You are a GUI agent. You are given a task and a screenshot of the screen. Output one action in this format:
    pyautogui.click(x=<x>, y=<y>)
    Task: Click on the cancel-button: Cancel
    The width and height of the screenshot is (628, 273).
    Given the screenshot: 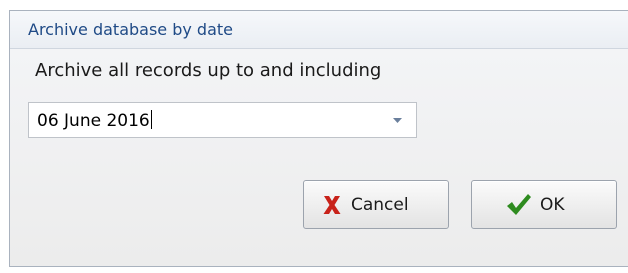 What is the action you would take?
    pyautogui.click(x=376, y=204)
    